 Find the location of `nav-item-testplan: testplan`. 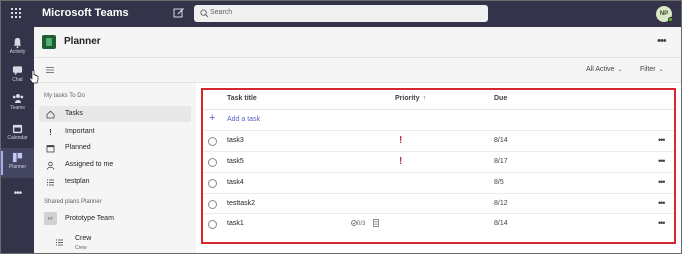

nav-item-testplan: testplan is located at coordinates (115, 182).